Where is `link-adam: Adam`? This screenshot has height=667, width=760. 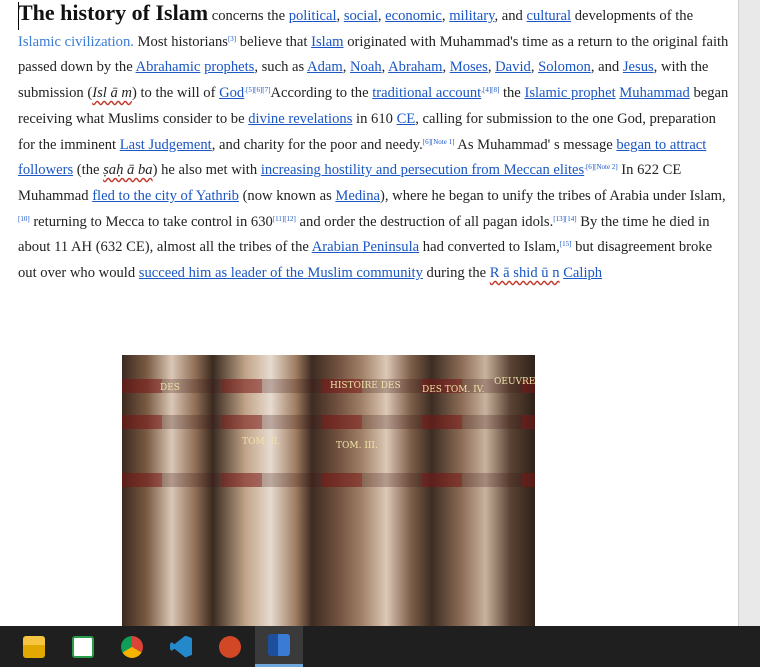
link-adam: Adam is located at coordinates (325, 67).